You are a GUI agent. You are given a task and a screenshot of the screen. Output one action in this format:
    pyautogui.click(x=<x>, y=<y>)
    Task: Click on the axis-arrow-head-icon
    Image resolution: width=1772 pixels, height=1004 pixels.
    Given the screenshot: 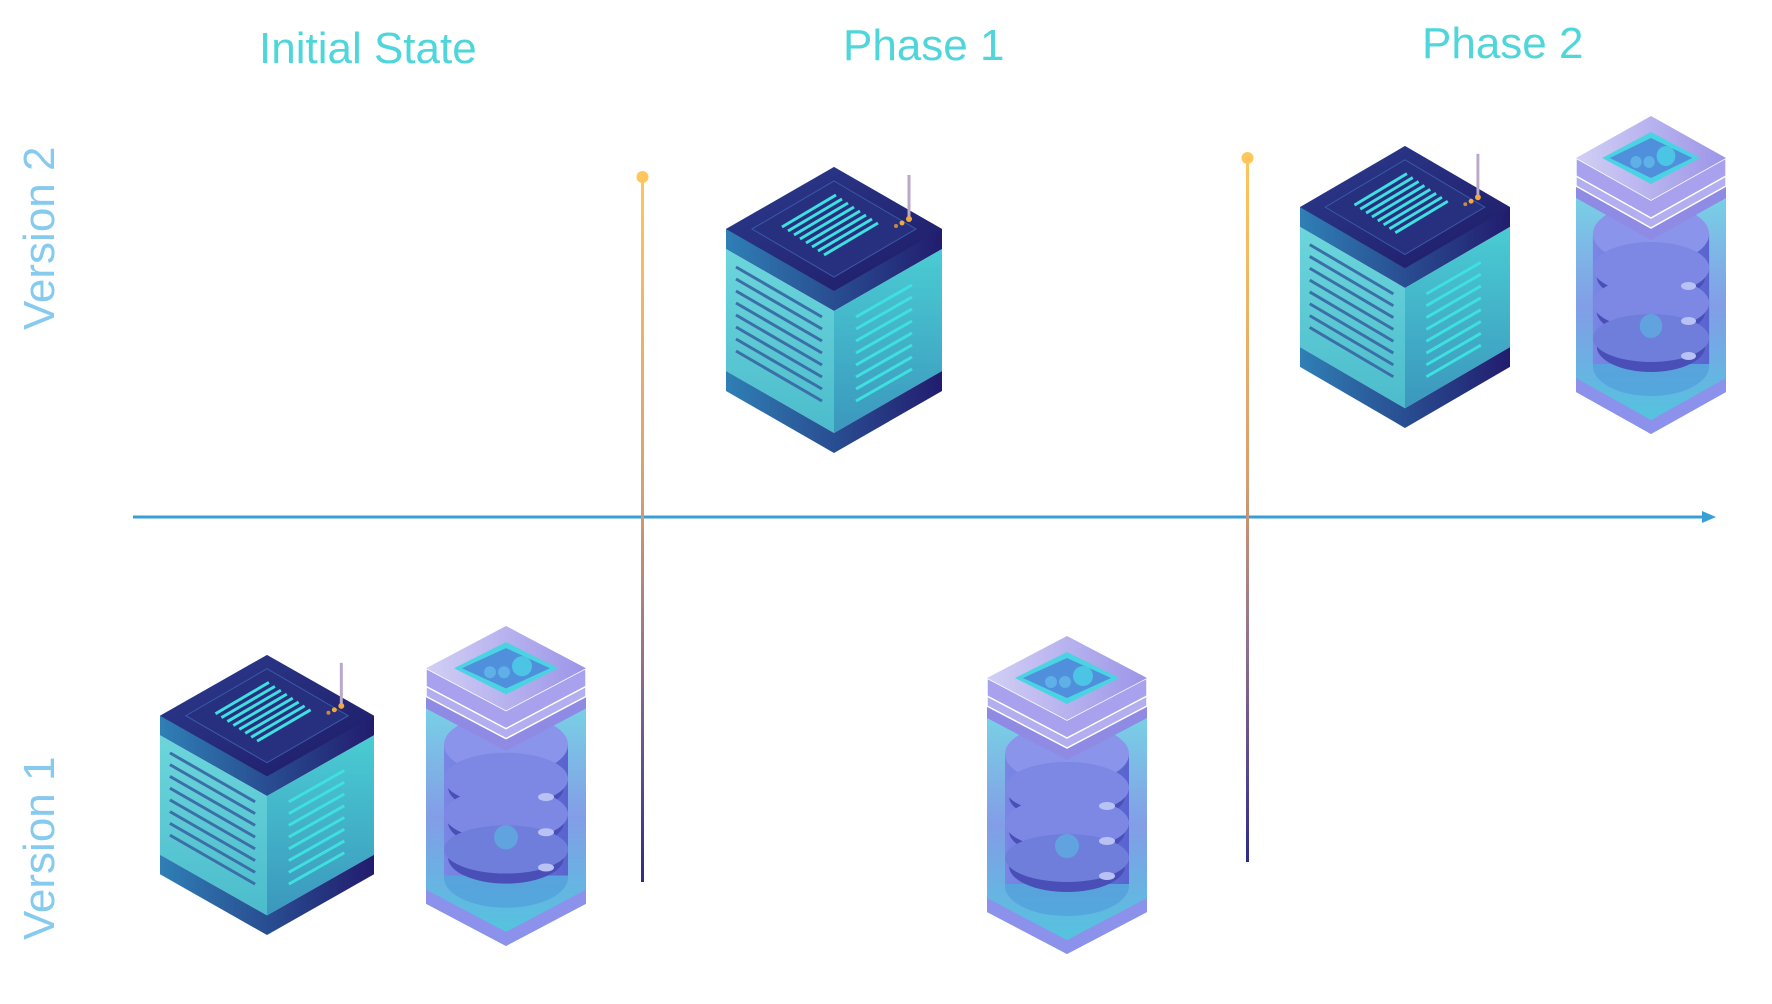 What is the action you would take?
    pyautogui.click(x=1709, y=517)
    